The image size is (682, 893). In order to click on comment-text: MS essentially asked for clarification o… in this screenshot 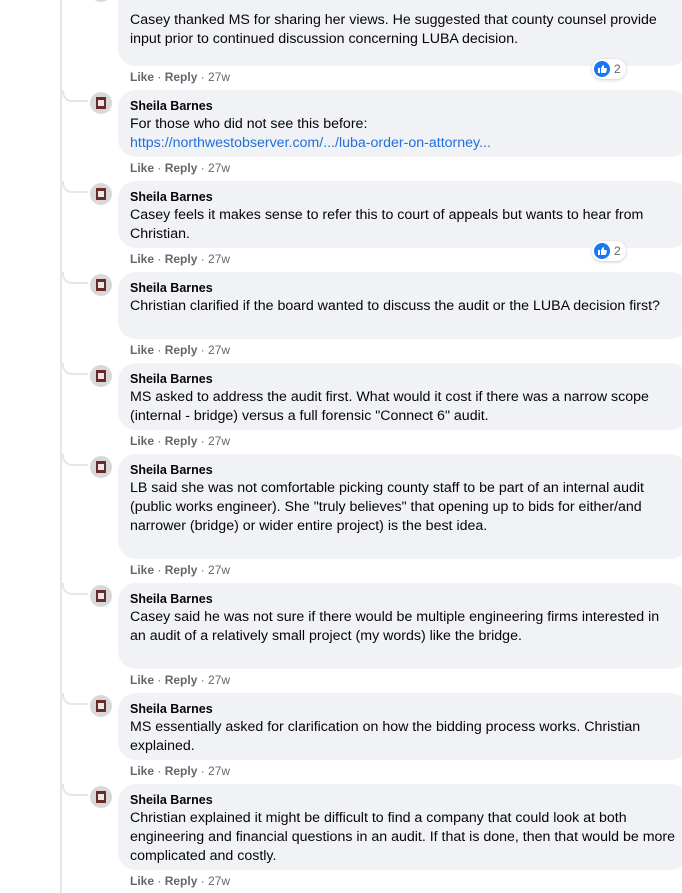, I will do `click(385, 736)`.